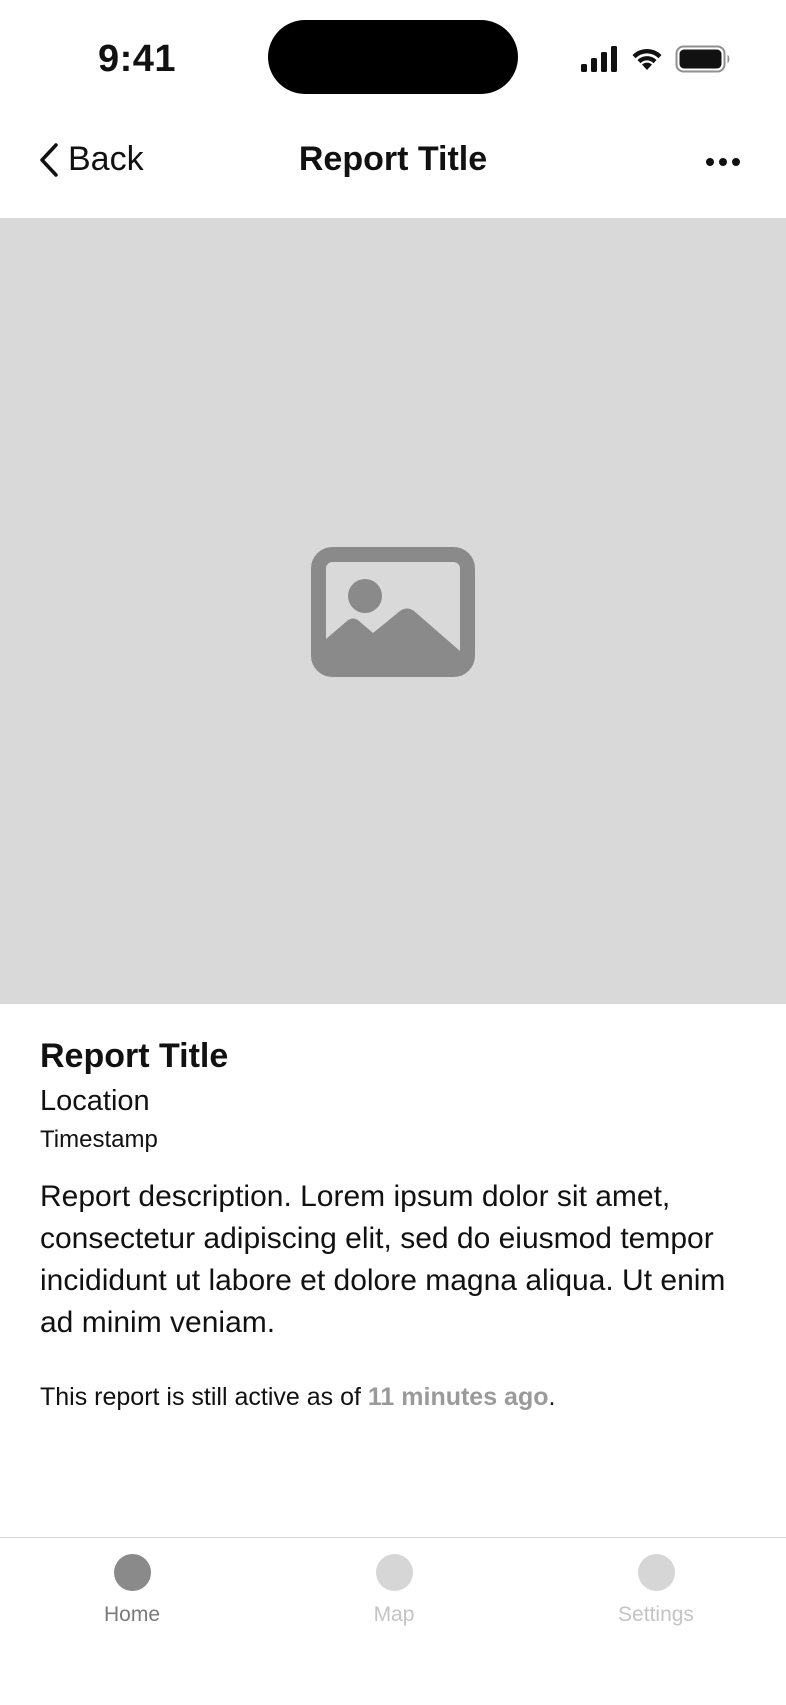 The height and width of the screenshot is (1705, 786). I want to click on tab-home: Home, so click(132, 1590).